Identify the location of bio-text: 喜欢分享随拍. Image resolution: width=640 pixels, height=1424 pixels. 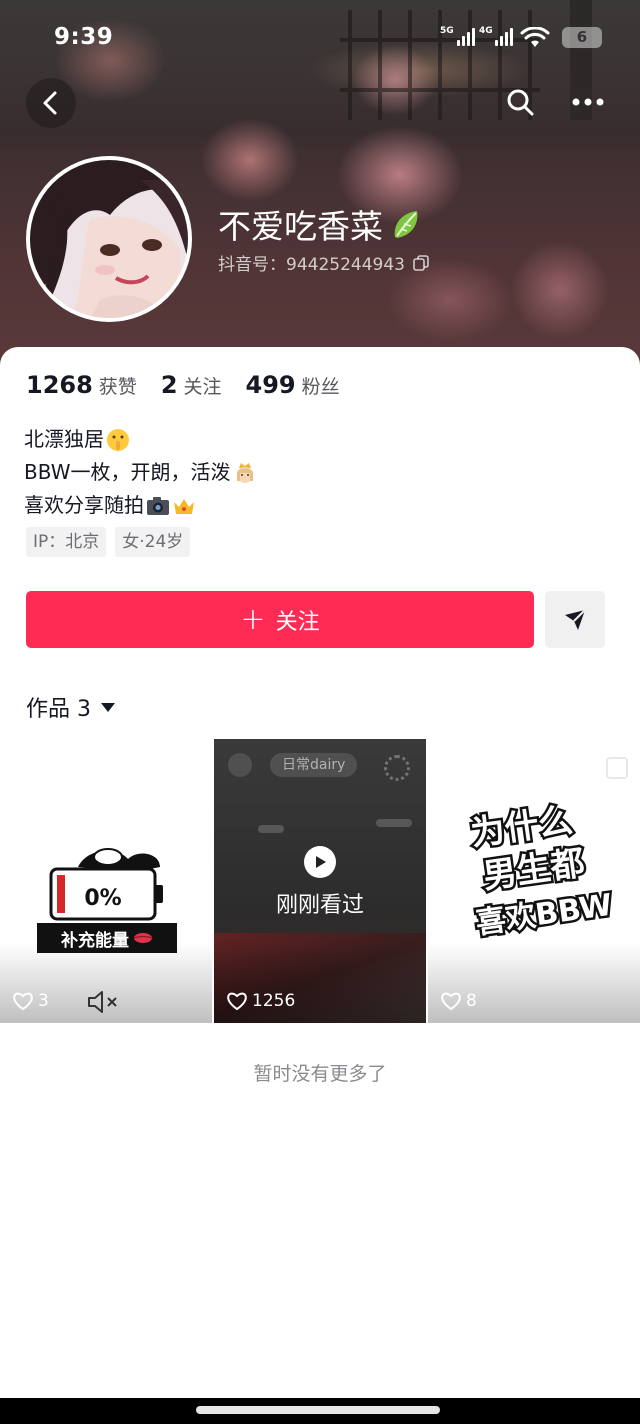
(84, 505).